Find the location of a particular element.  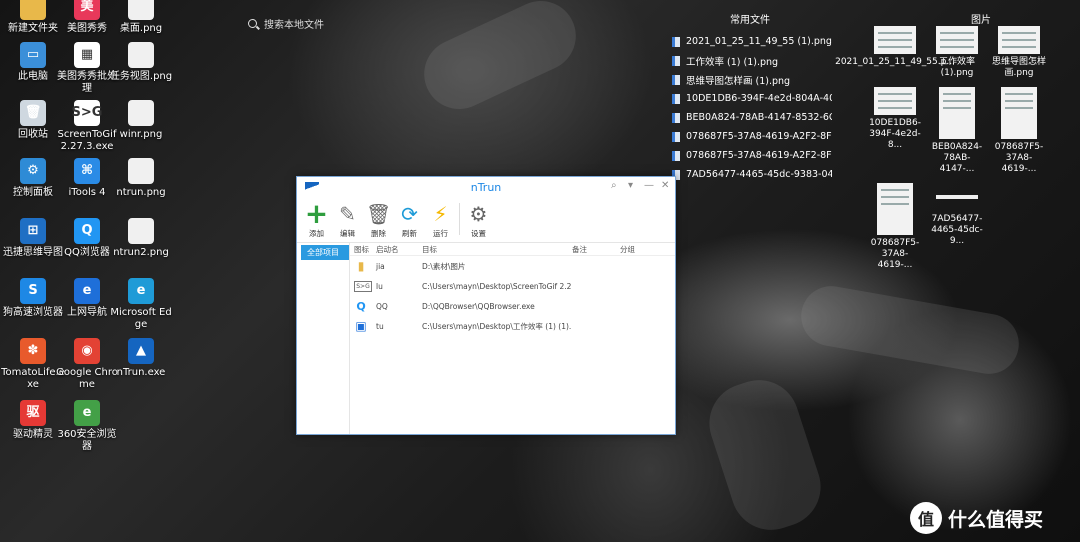

category-sidebar: 全部项目 is located at coordinates (323, 338).